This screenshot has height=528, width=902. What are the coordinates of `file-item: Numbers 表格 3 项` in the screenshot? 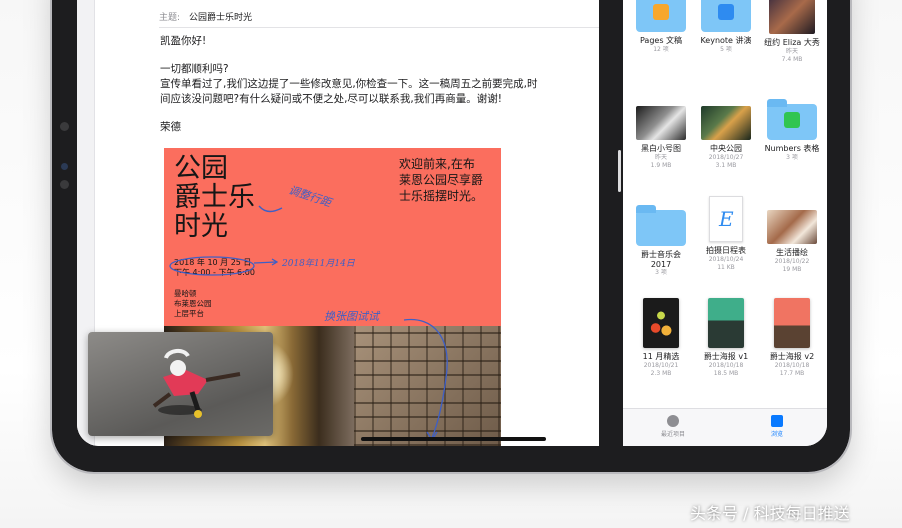 It's located at (792, 130).